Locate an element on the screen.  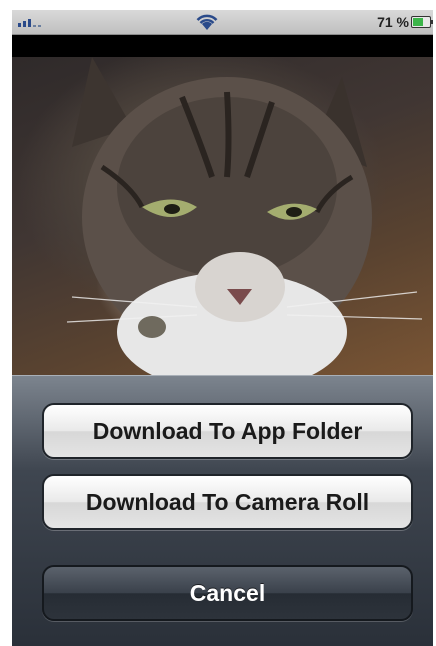
wifi-icon is located at coordinates (207, 22).